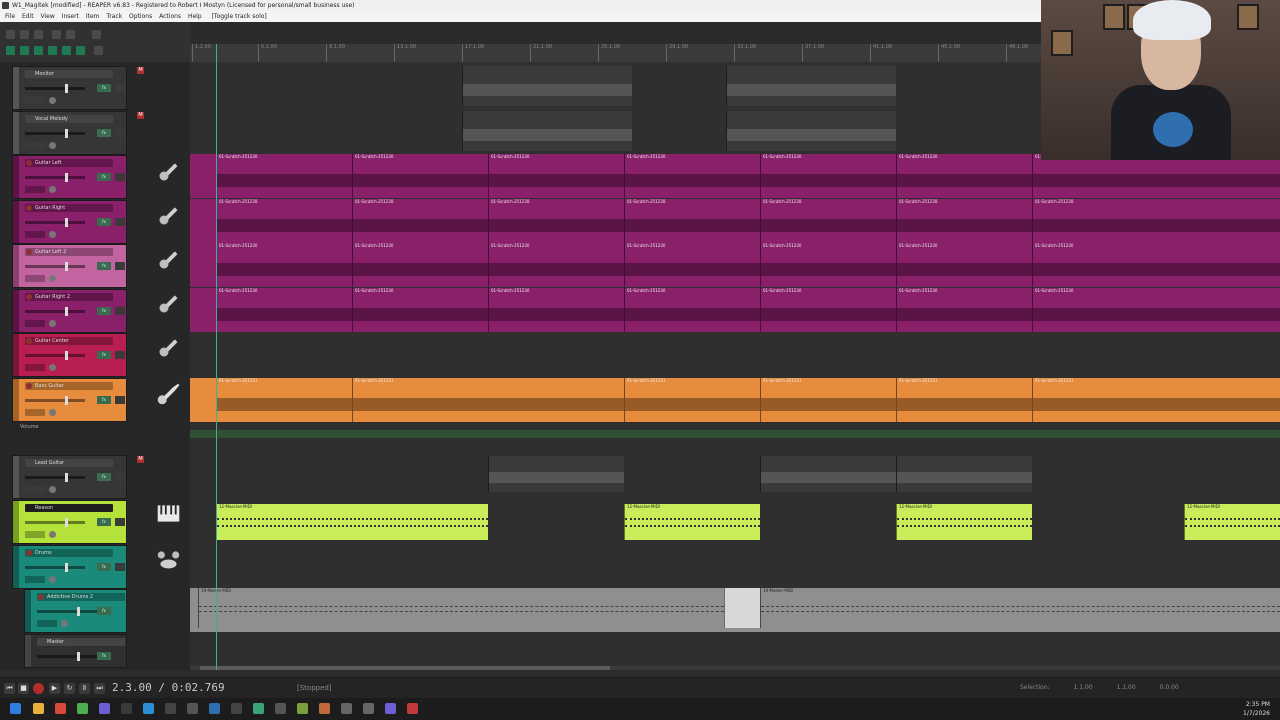 This screenshot has height=720, width=1280. What do you see at coordinates (9, 688) in the screenshot?
I see `go-to-start-button: ⏮` at bounding box center [9, 688].